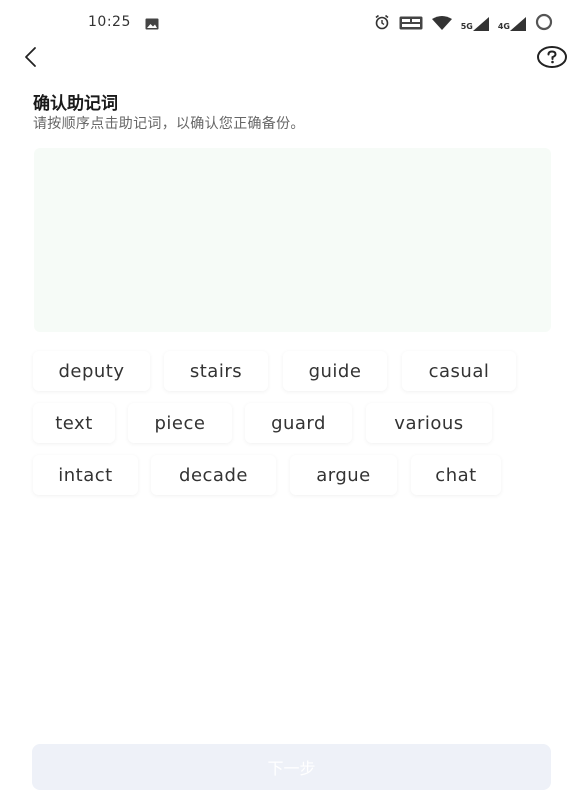 The height and width of the screenshot is (806, 583). What do you see at coordinates (152, 24) in the screenshot?
I see `gallery-icon` at bounding box center [152, 24].